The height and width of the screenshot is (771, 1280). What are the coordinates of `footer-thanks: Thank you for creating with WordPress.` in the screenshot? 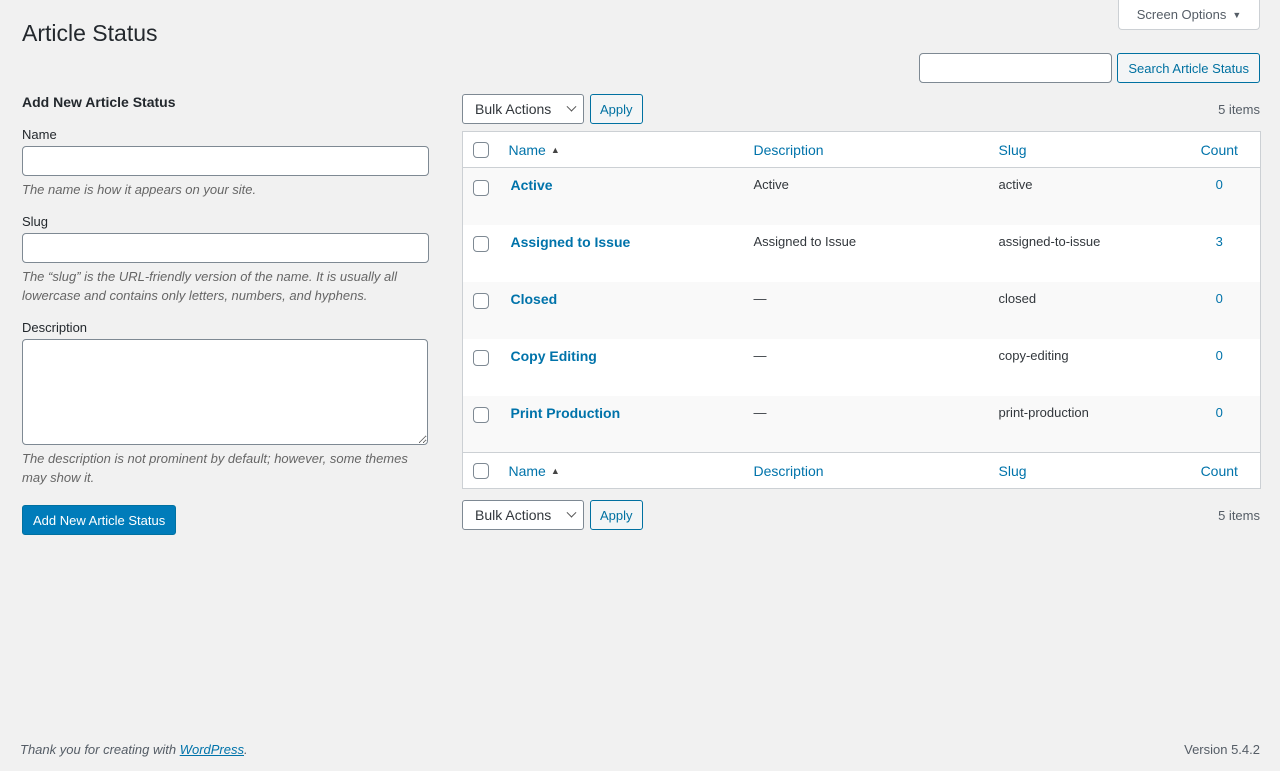 It's located at (134, 749).